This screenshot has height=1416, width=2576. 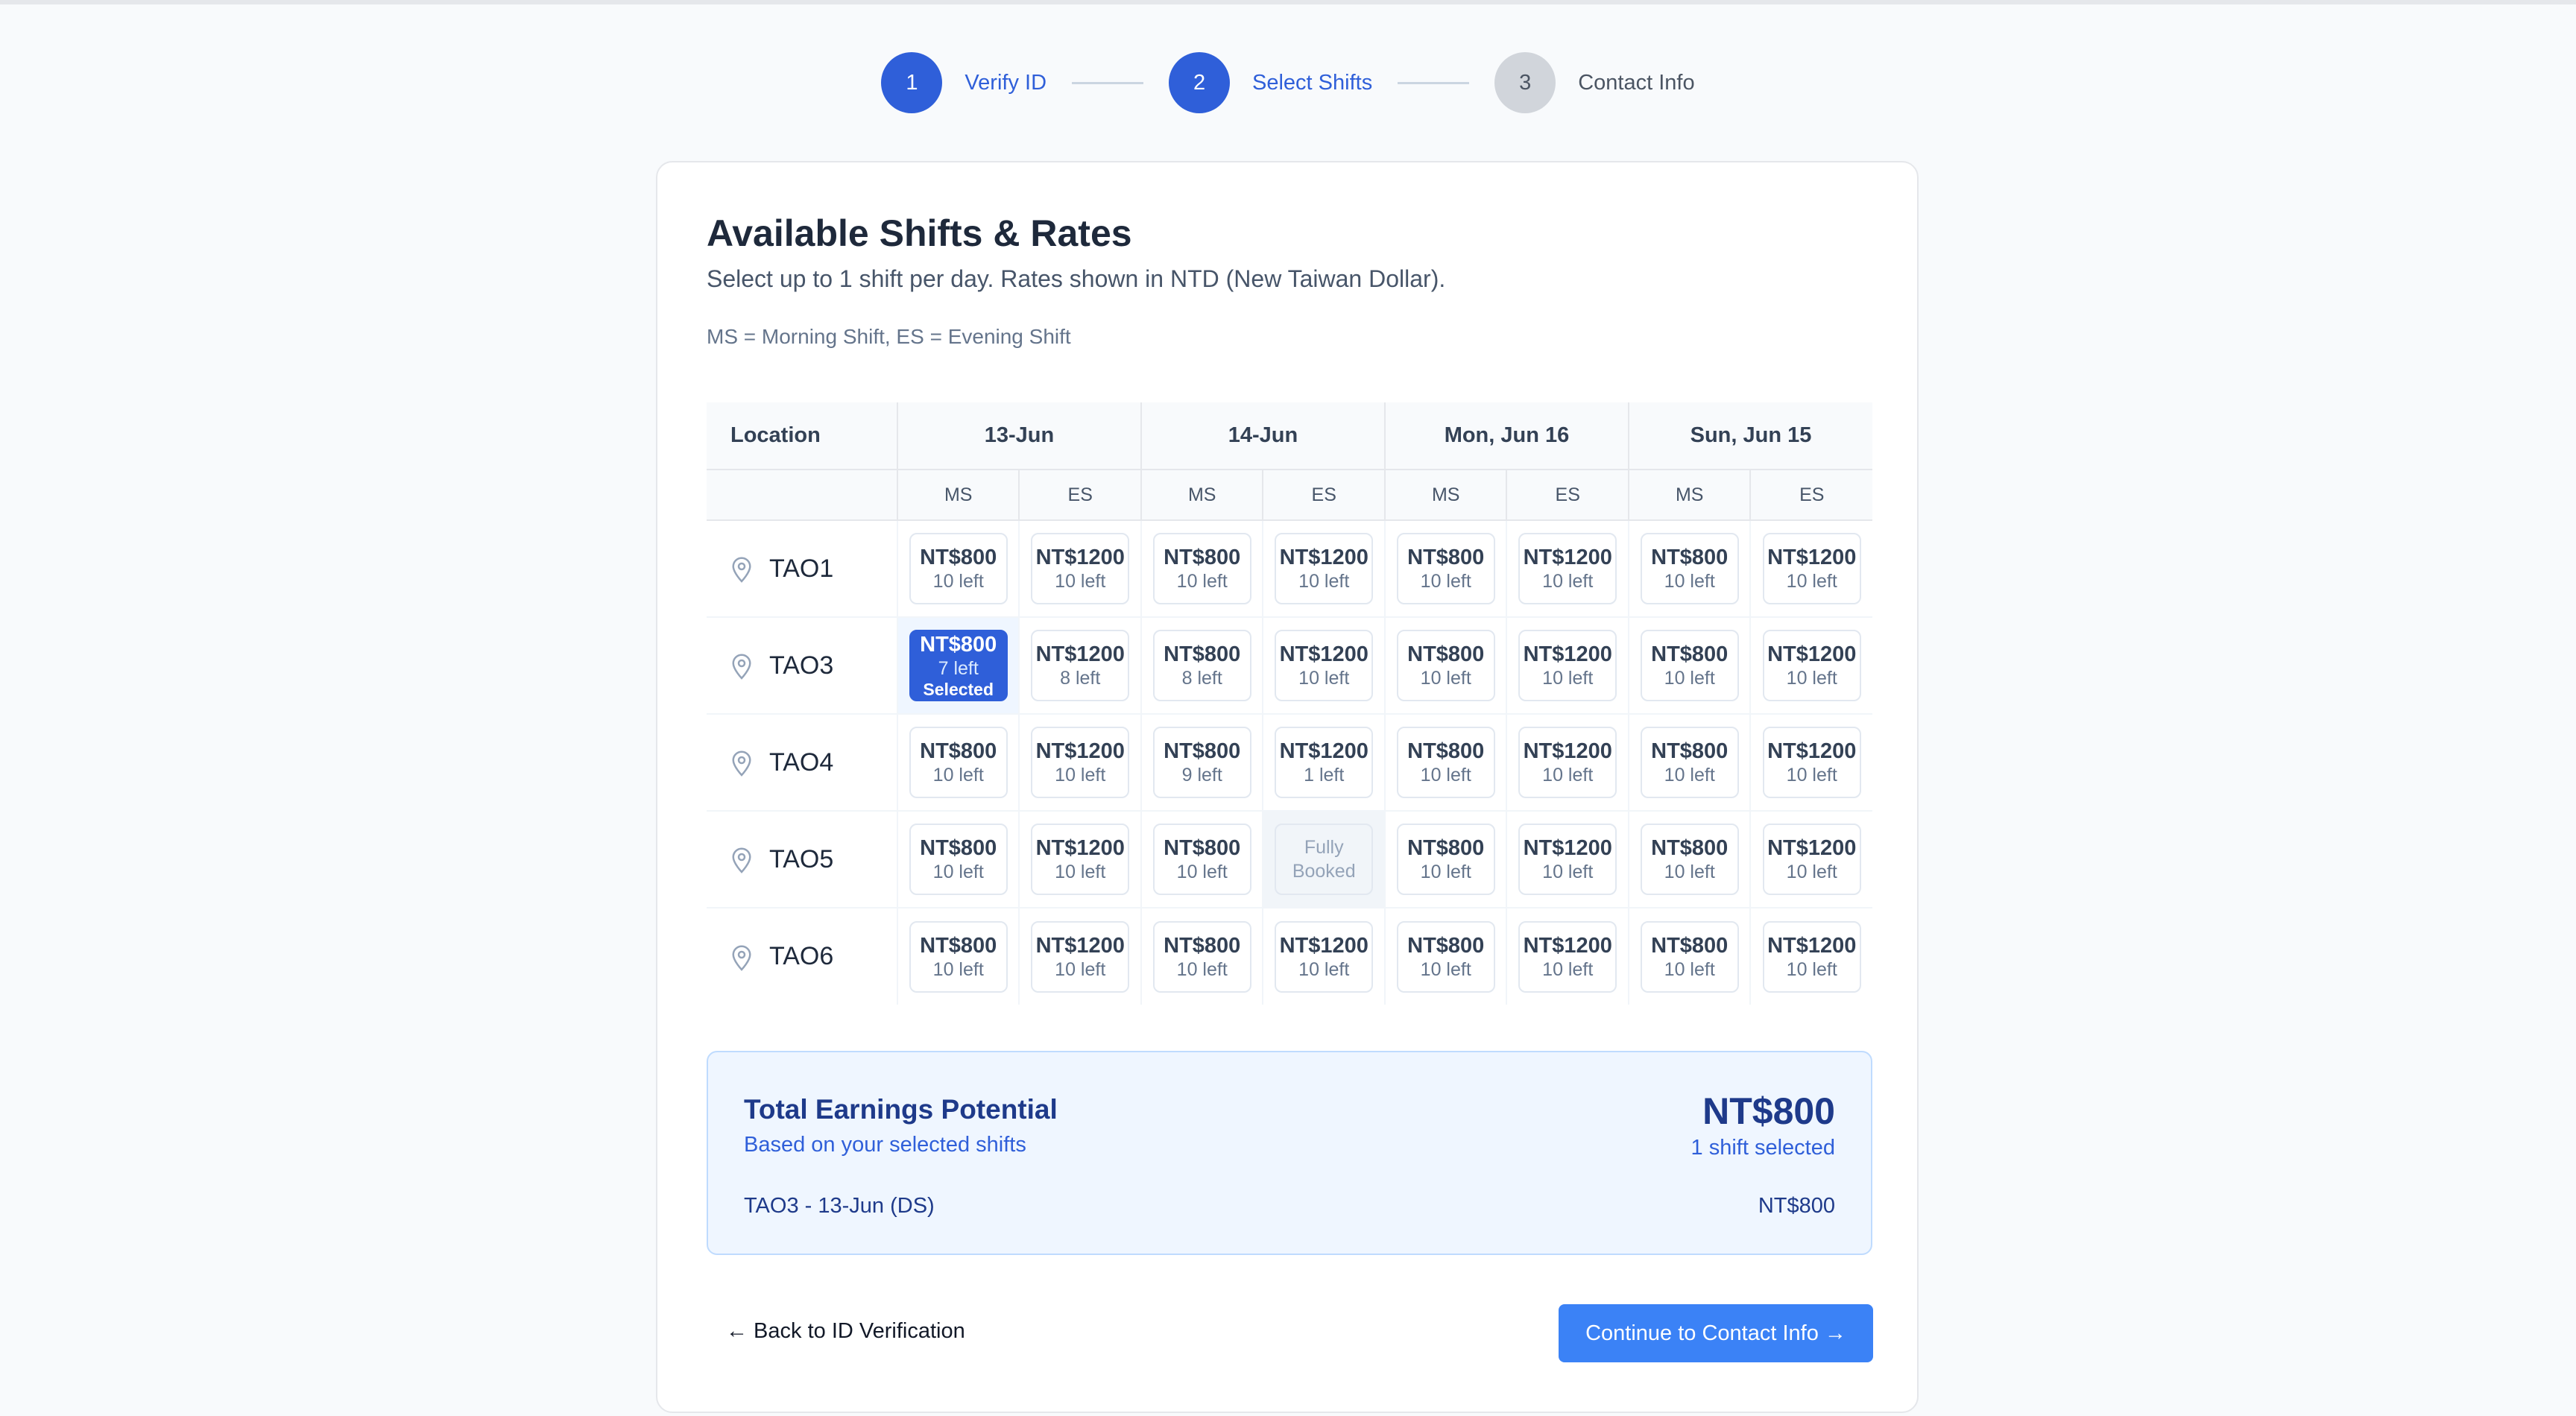 I want to click on step-connector, so click(x=1108, y=82).